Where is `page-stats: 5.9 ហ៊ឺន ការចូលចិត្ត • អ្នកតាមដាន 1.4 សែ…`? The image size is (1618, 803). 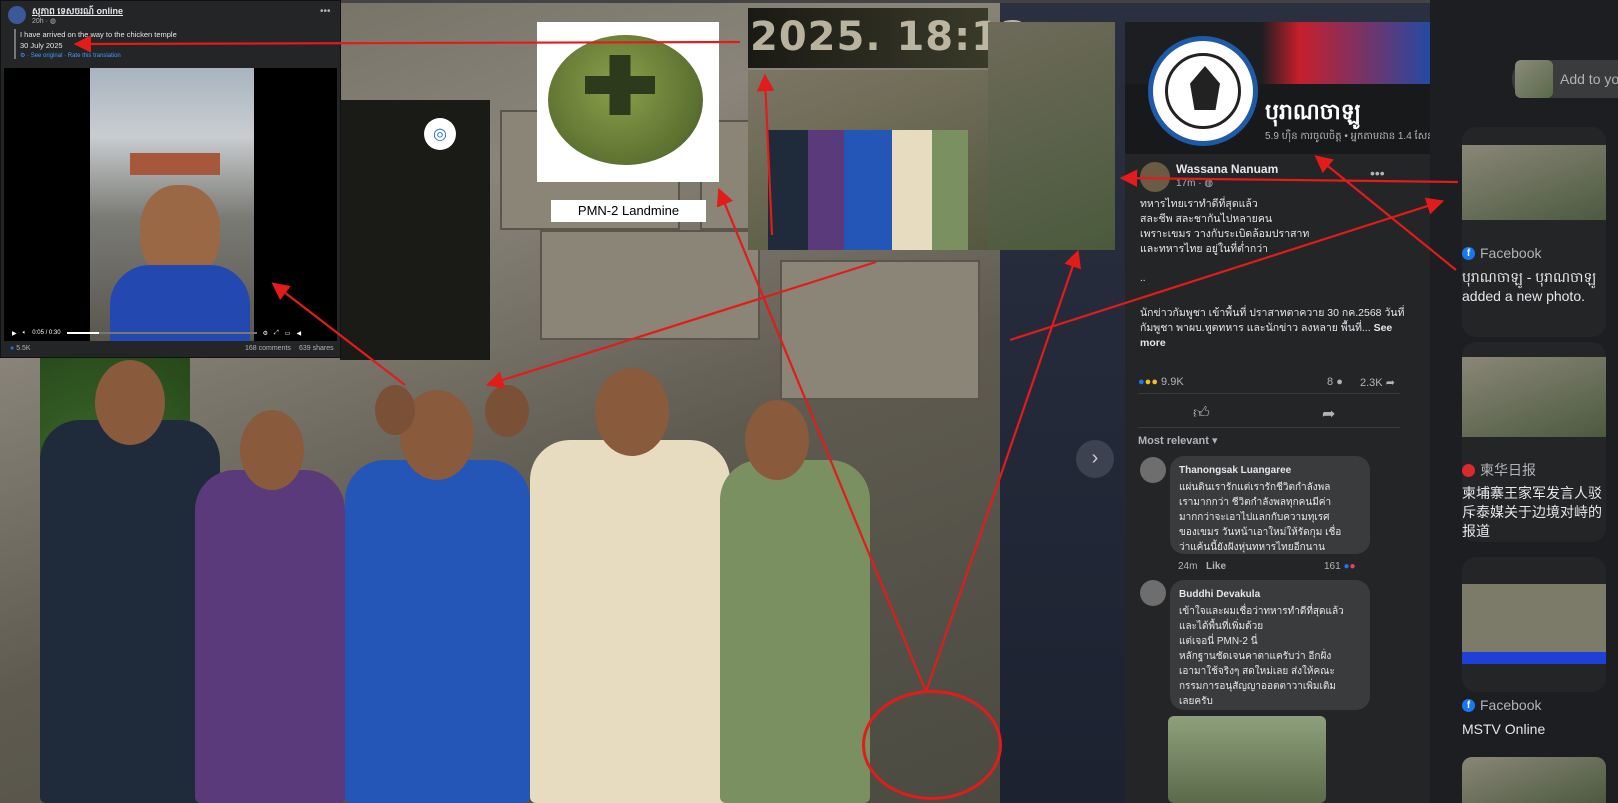 page-stats: 5.9 ហ៊ឺន ការចូលចិត្ត • អ្នកតាមដាន 1.4 សែ… is located at coordinates (1359, 136).